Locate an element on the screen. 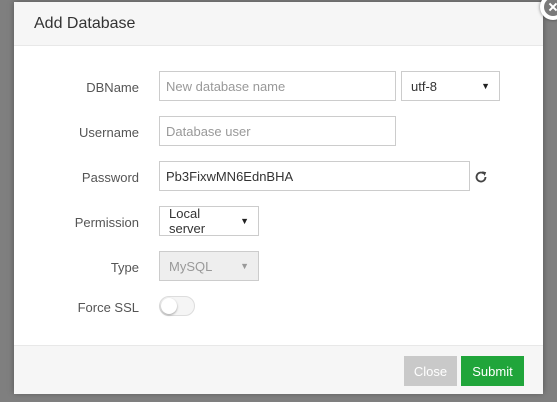 This screenshot has height=402, width=557. charset-value: utf-8 is located at coordinates (424, 86).